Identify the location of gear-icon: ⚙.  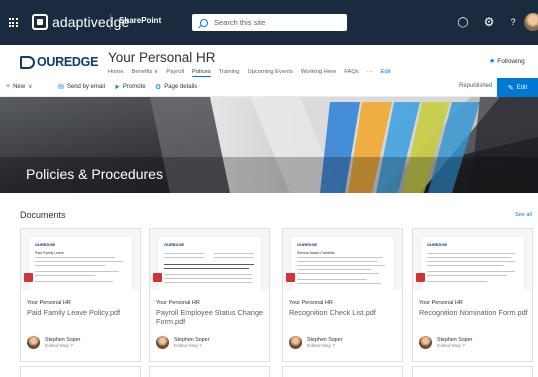
(489, 22).